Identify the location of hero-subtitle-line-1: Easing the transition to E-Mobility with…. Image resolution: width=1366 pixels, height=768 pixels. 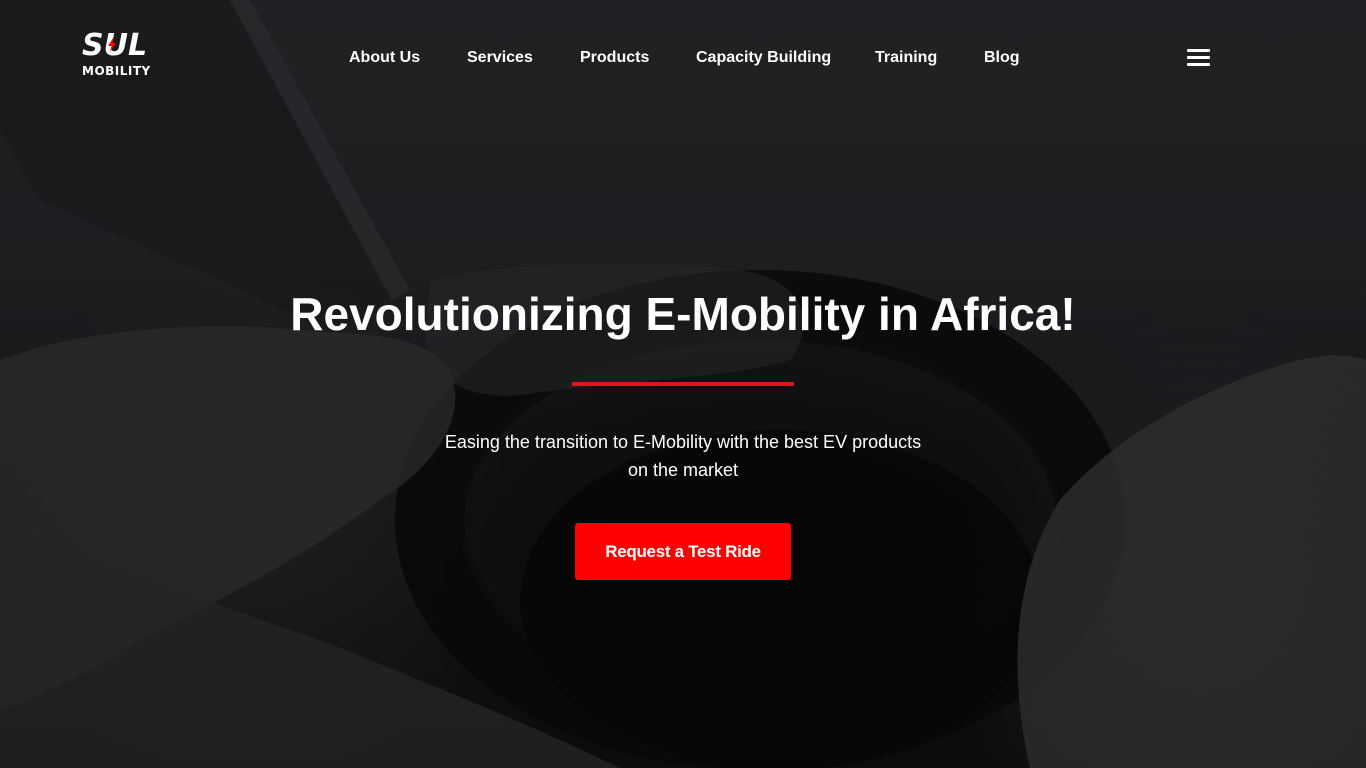
(683, 442).